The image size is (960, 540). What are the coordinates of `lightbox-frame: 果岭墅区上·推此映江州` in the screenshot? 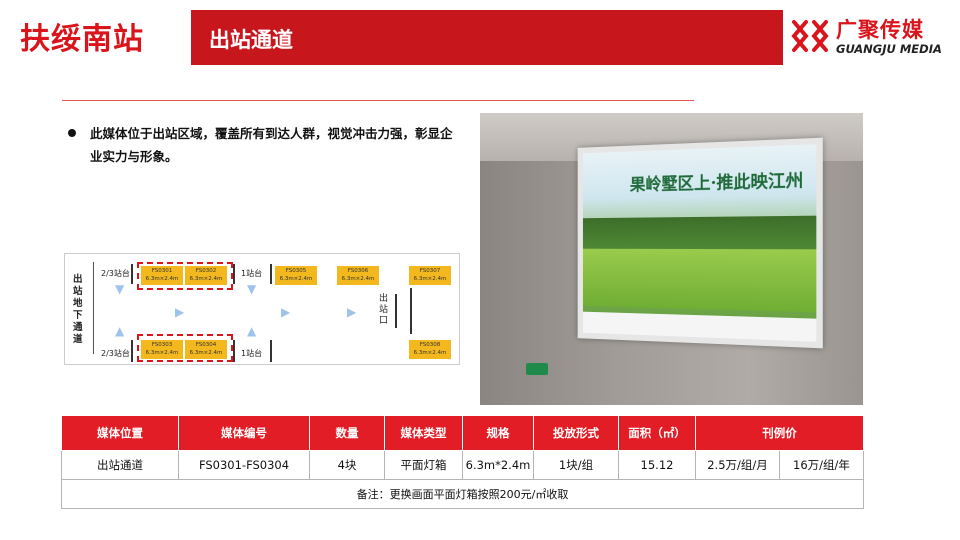 It's located at (700, 243).